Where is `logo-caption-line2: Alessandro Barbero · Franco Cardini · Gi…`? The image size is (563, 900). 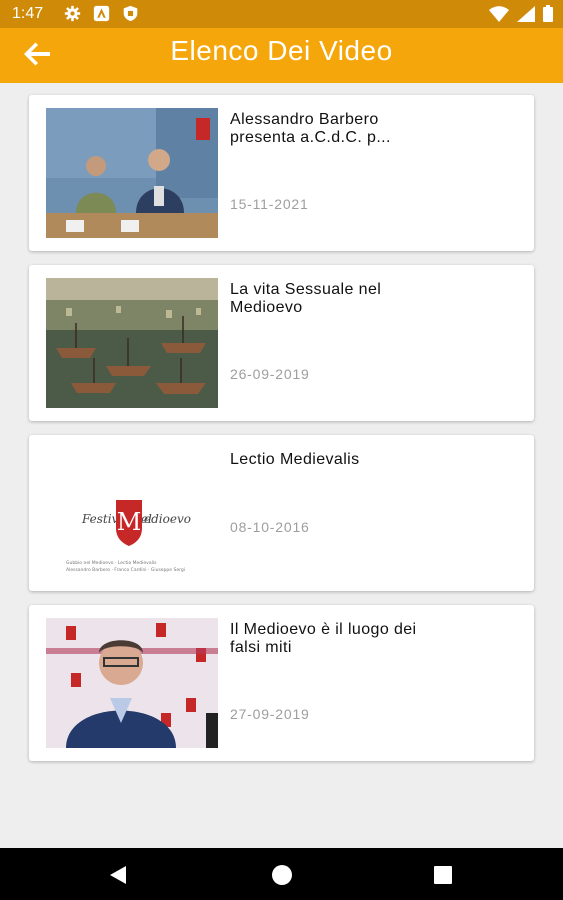
logo-caption-line2: Alessandro Barbero · Franco Cardini · Gi… is located at coordinates (125, 570).